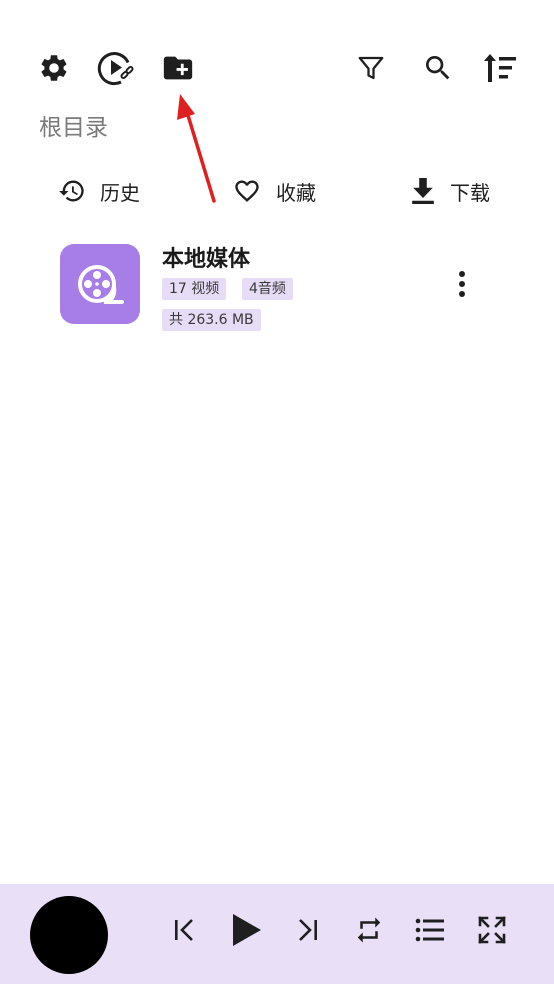  What do you see at coordinates (99, 191) in the screenshot?
I see `history-button: 历史` at bounding box center [99, 191].